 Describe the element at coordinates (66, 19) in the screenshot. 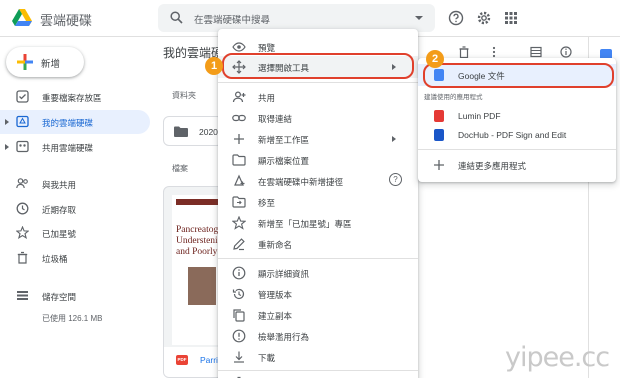

I see `app-title: 雲端硬碟` at that location.